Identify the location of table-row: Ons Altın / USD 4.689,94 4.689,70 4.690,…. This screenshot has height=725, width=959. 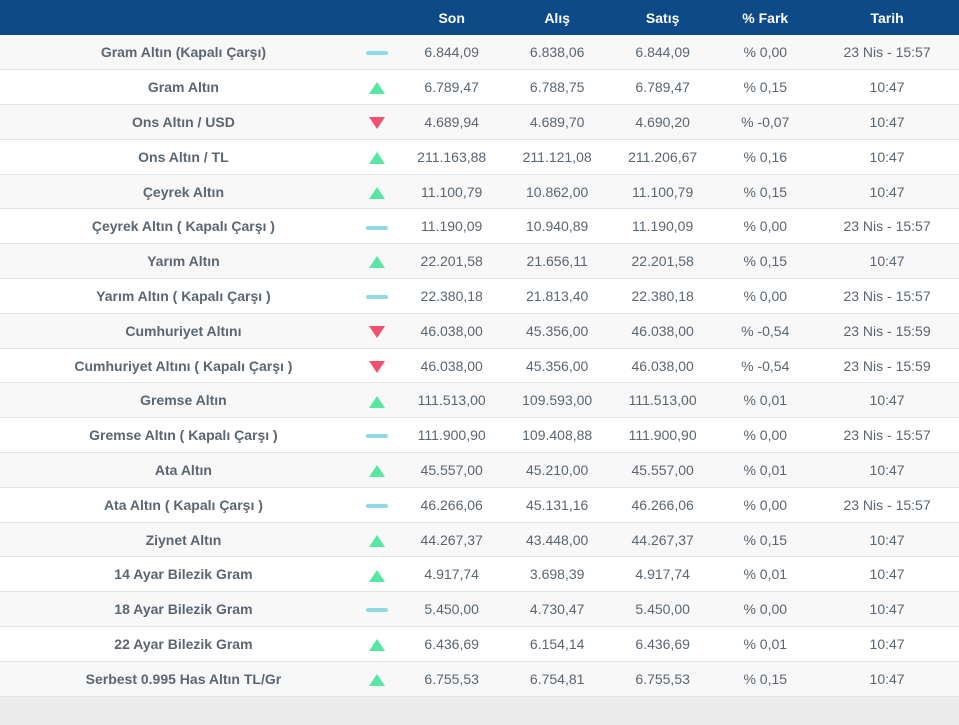
(479, 122).